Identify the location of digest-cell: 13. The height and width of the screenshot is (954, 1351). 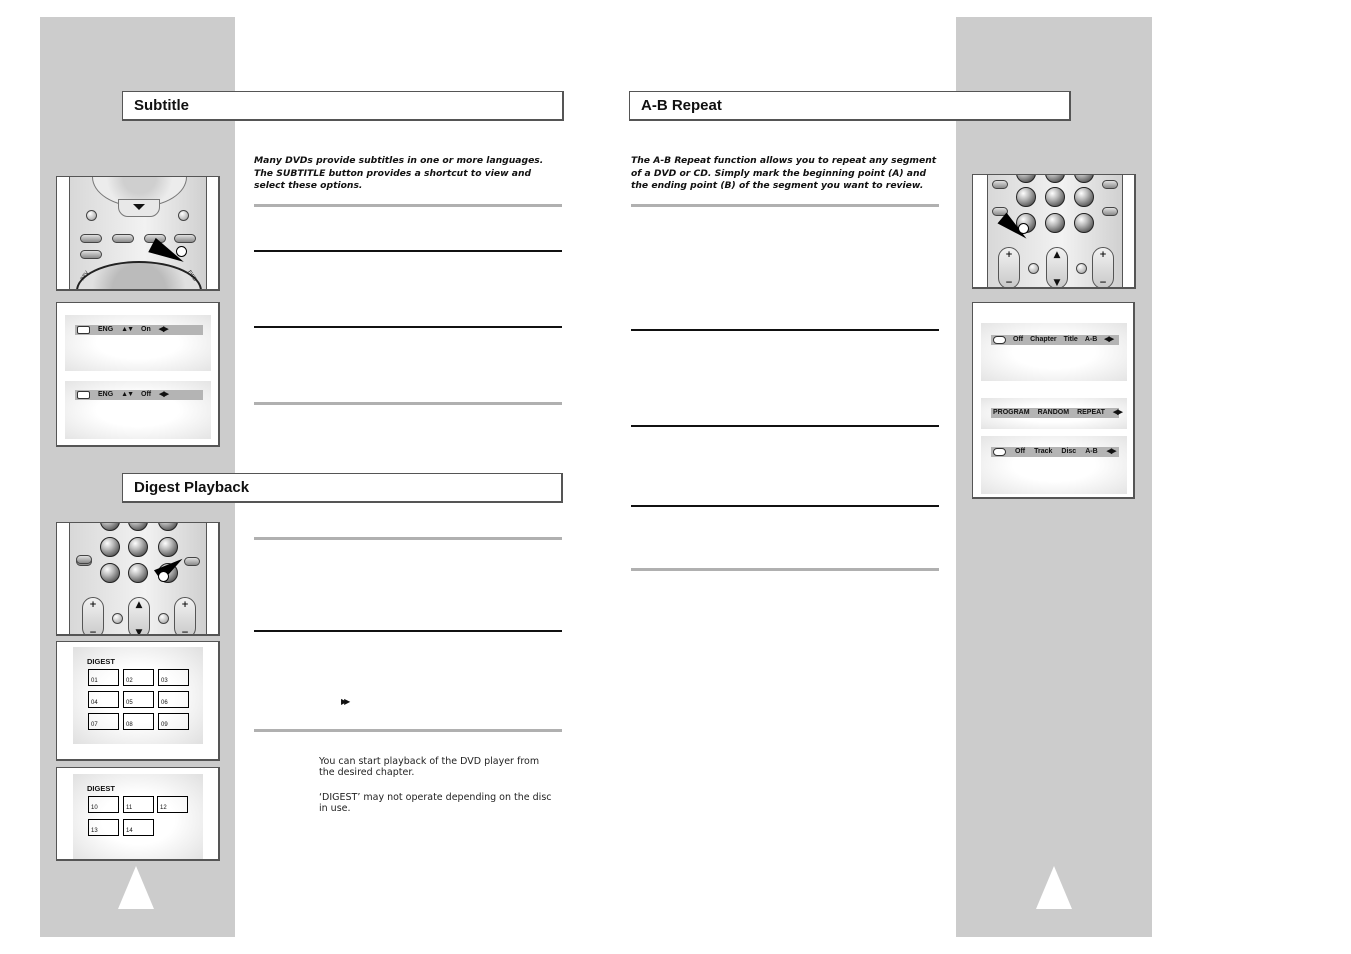
(103, 827).